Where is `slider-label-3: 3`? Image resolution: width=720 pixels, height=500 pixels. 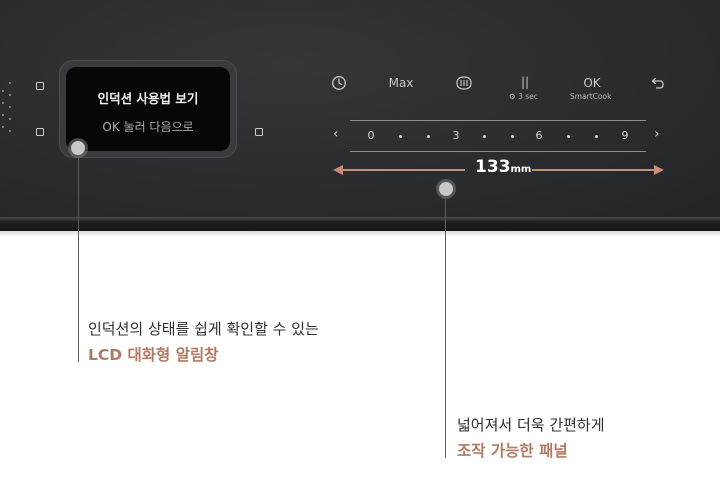
slider-label-3: 3 is located at coordinates (456, 135).